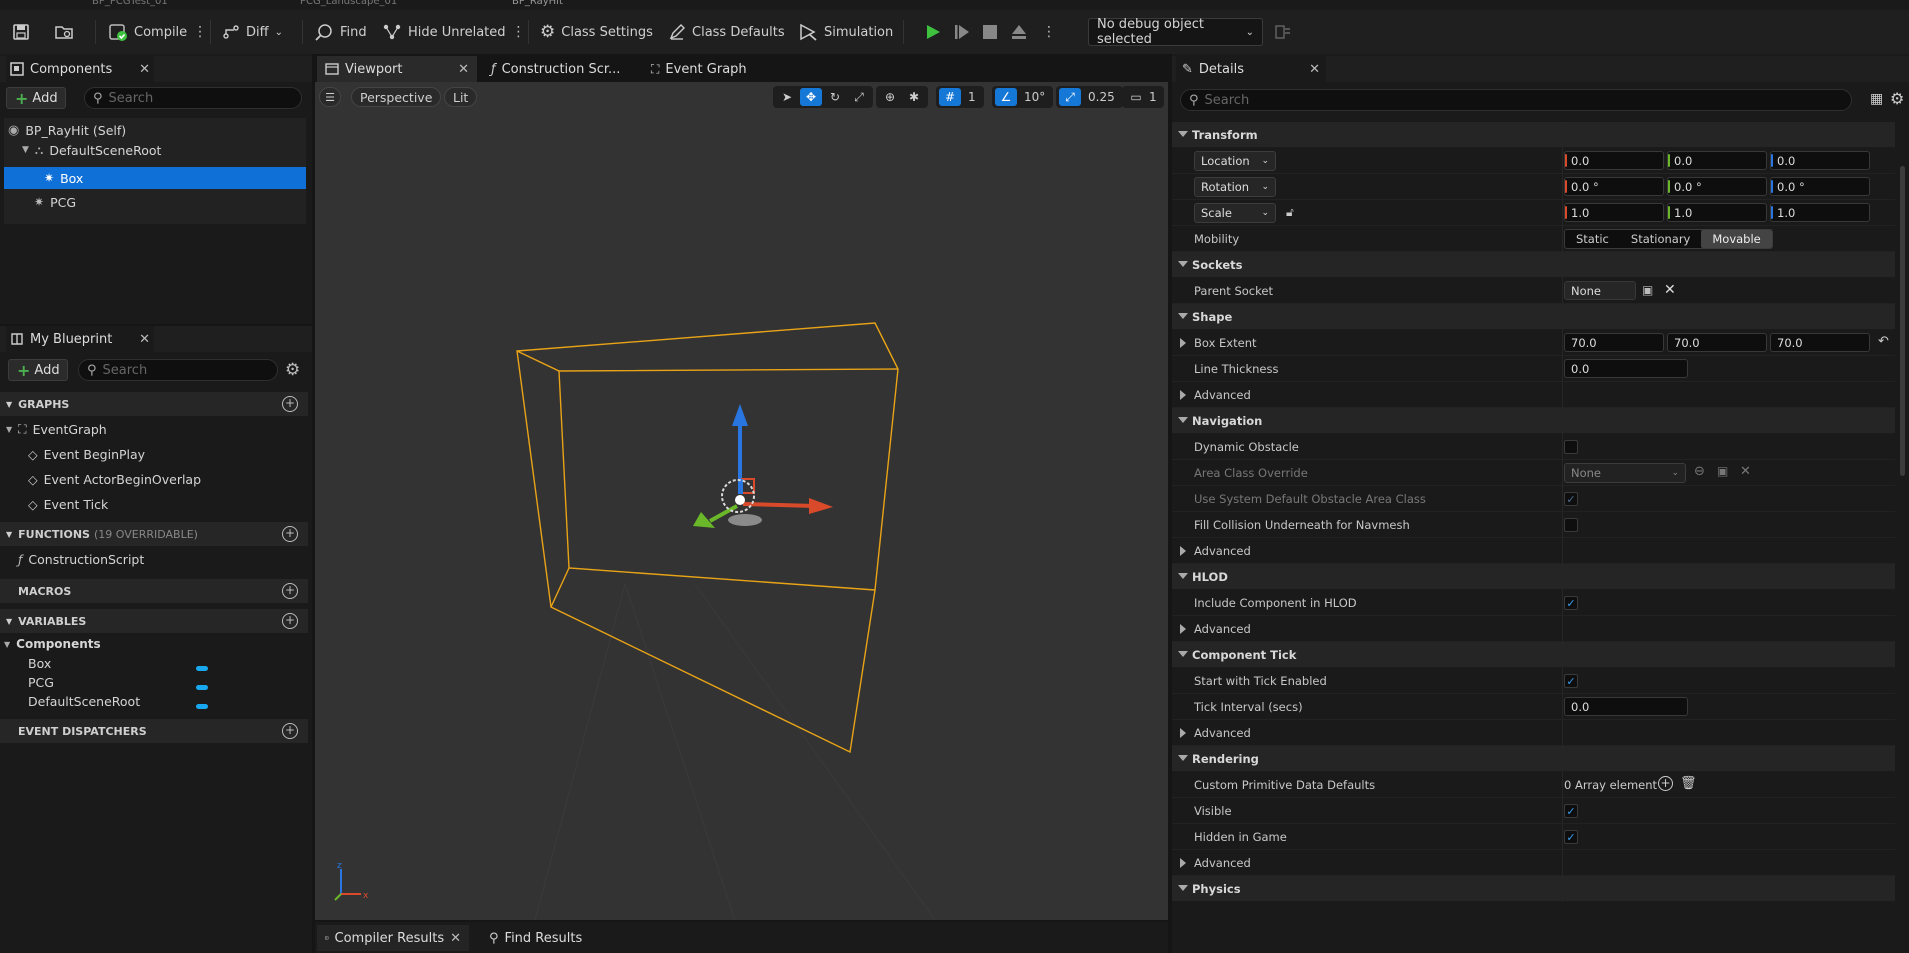 This screenshot has width=1909, height=953. Describe the element at coordinates (1571, 837) in the screenshot. I see `hidden-in-game-checkbox: ✓` at that location.